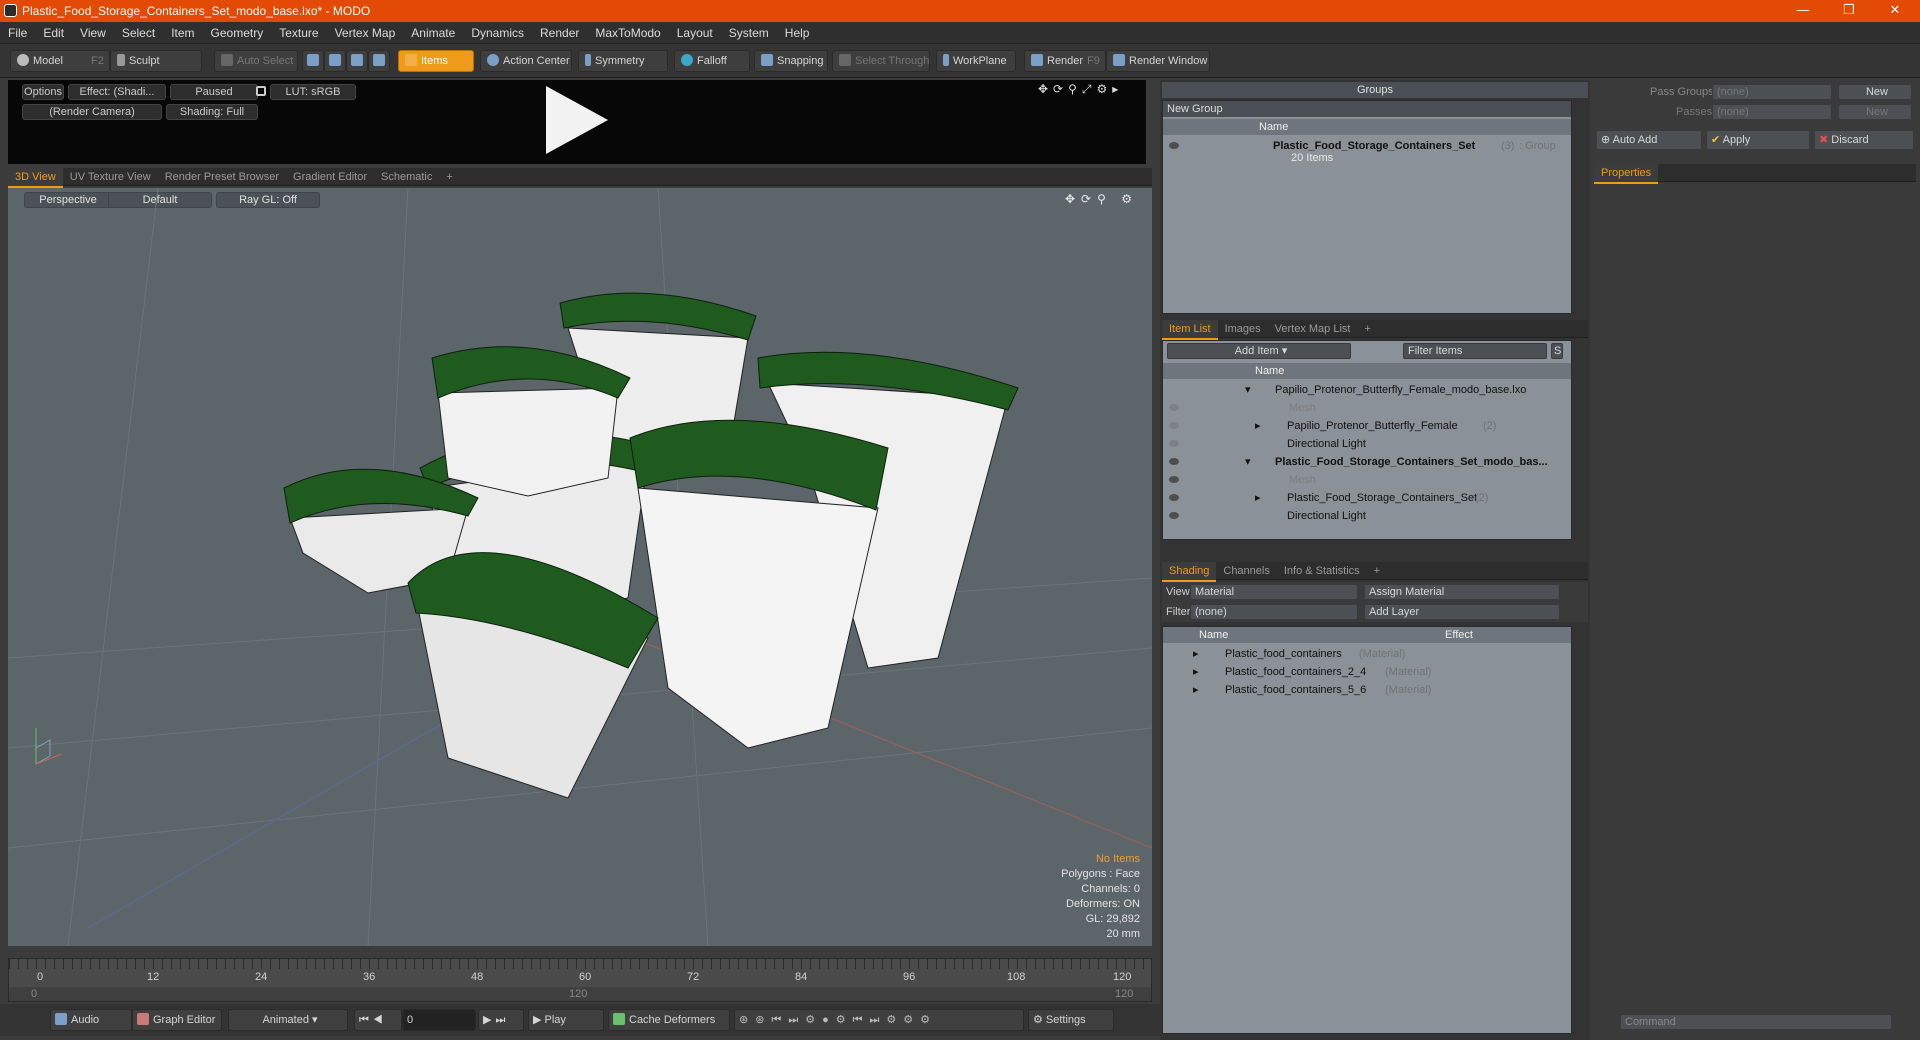  I want to click on menu-help: Help, so click(797, 33).